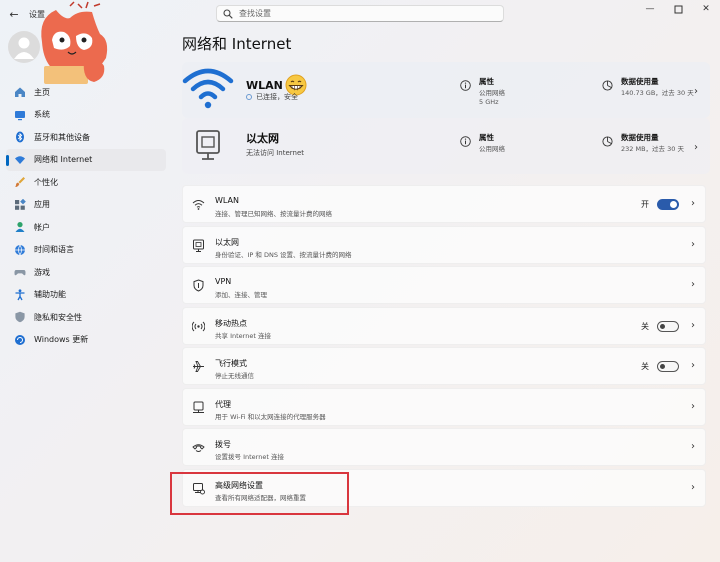 Image resolution: width=720 pixels, height=562 pixels. I want to click on sidebar-item-time-language: 时间和语言, so click(86, 250).